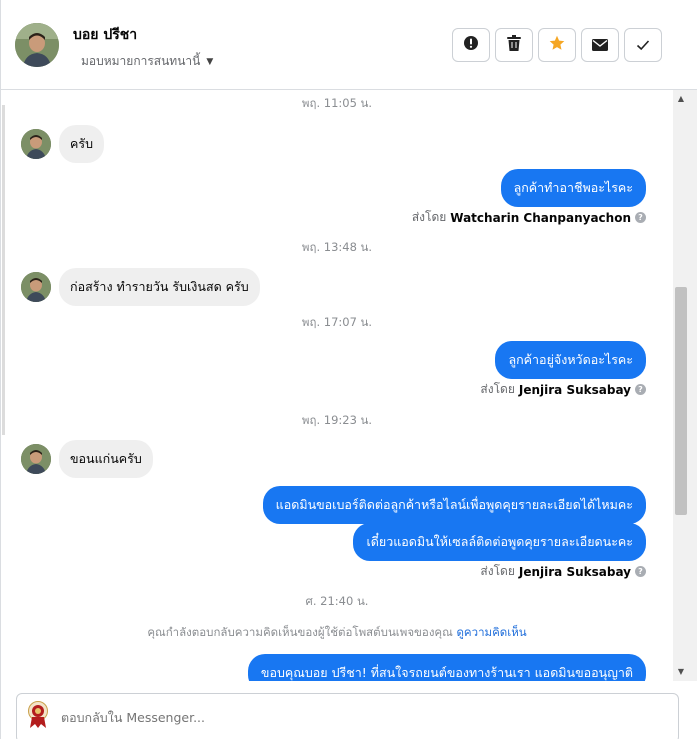 This screenshot has height=739, width=697. I want to click on mark-unread-button, so click(600, 45).